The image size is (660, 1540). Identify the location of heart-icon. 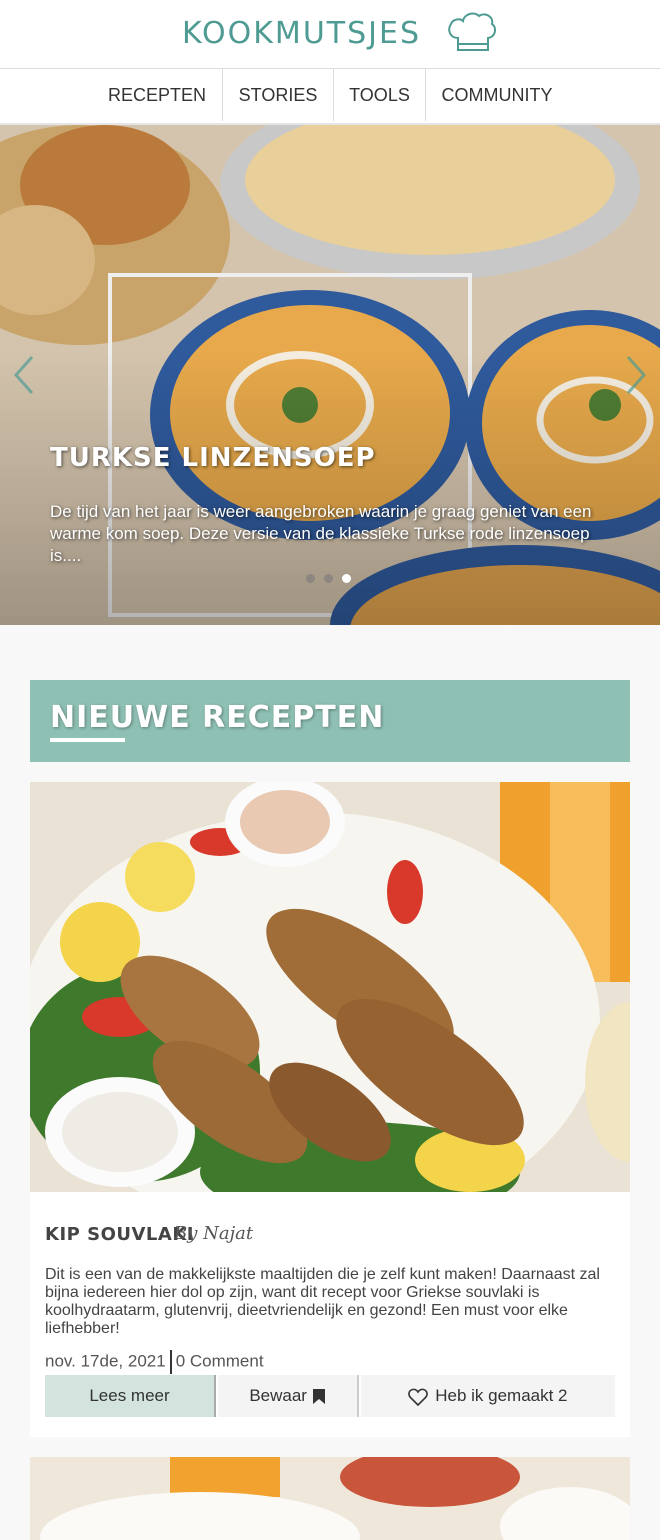
(418, 1397).